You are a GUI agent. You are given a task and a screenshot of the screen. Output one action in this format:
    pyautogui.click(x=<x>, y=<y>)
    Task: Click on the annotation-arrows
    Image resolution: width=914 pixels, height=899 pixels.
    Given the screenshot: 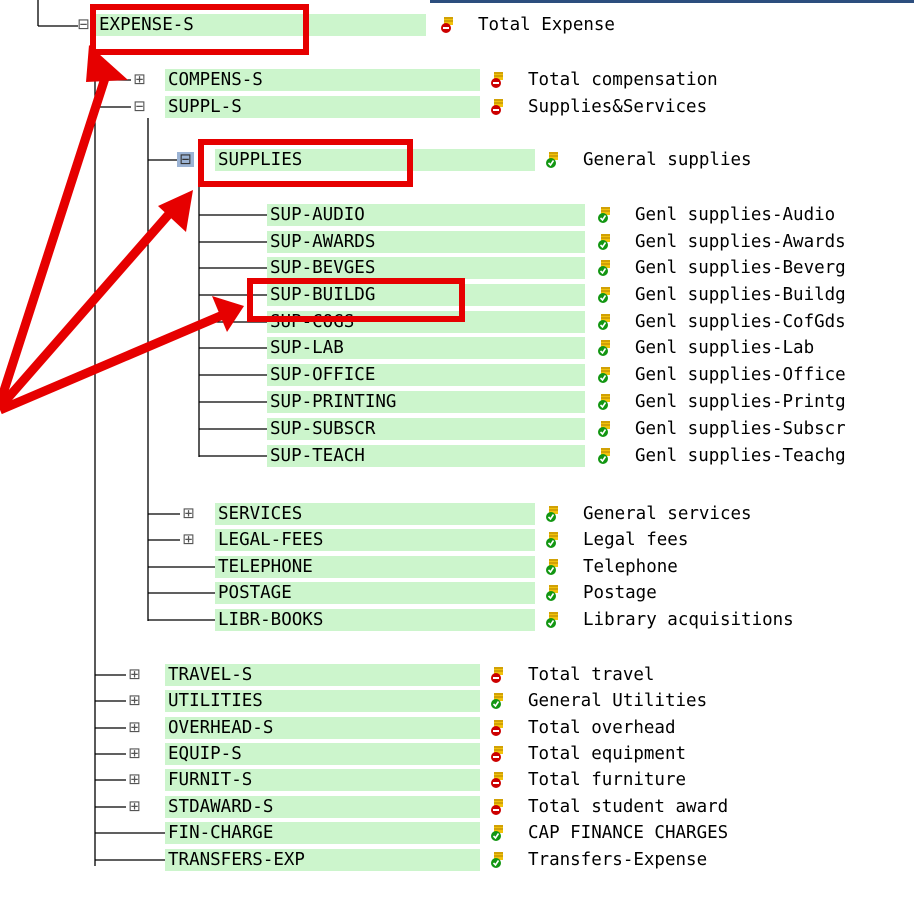 What is the action you would take?
    pyautogui.click(x=122, y=230)
    